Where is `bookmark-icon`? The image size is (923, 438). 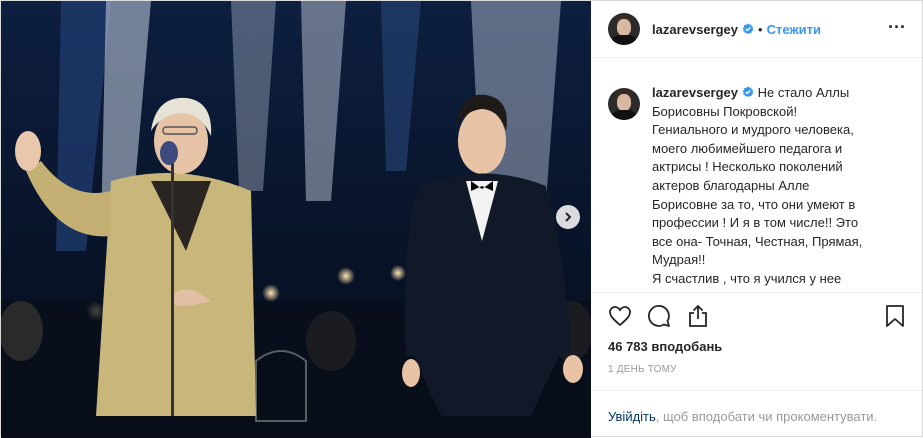
bookmark-icon is located at coordinates (895, 316).